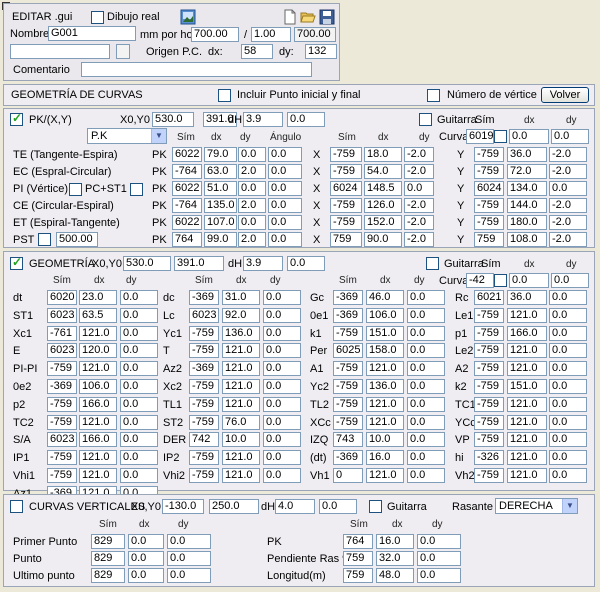 The height and width of the screenshot is (592, 600). What do you see at coordinates (489, 297) in the screenshot?
I see `geom-cell: 6021` at bounding box center [489, 297].